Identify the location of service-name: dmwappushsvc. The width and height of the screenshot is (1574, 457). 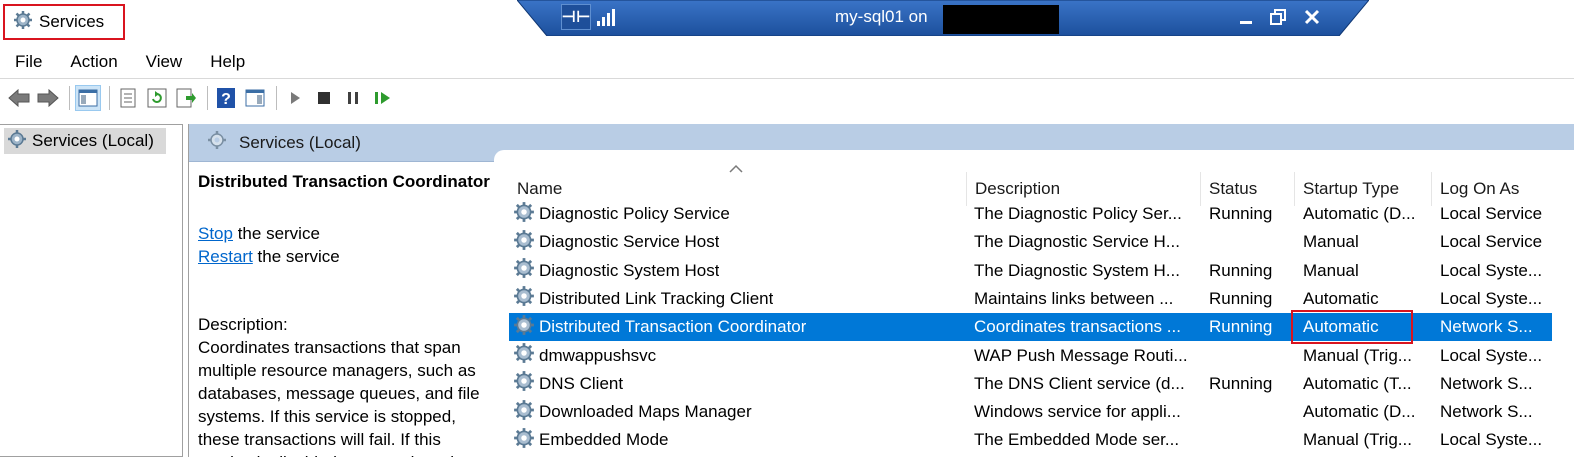
(598, 355).